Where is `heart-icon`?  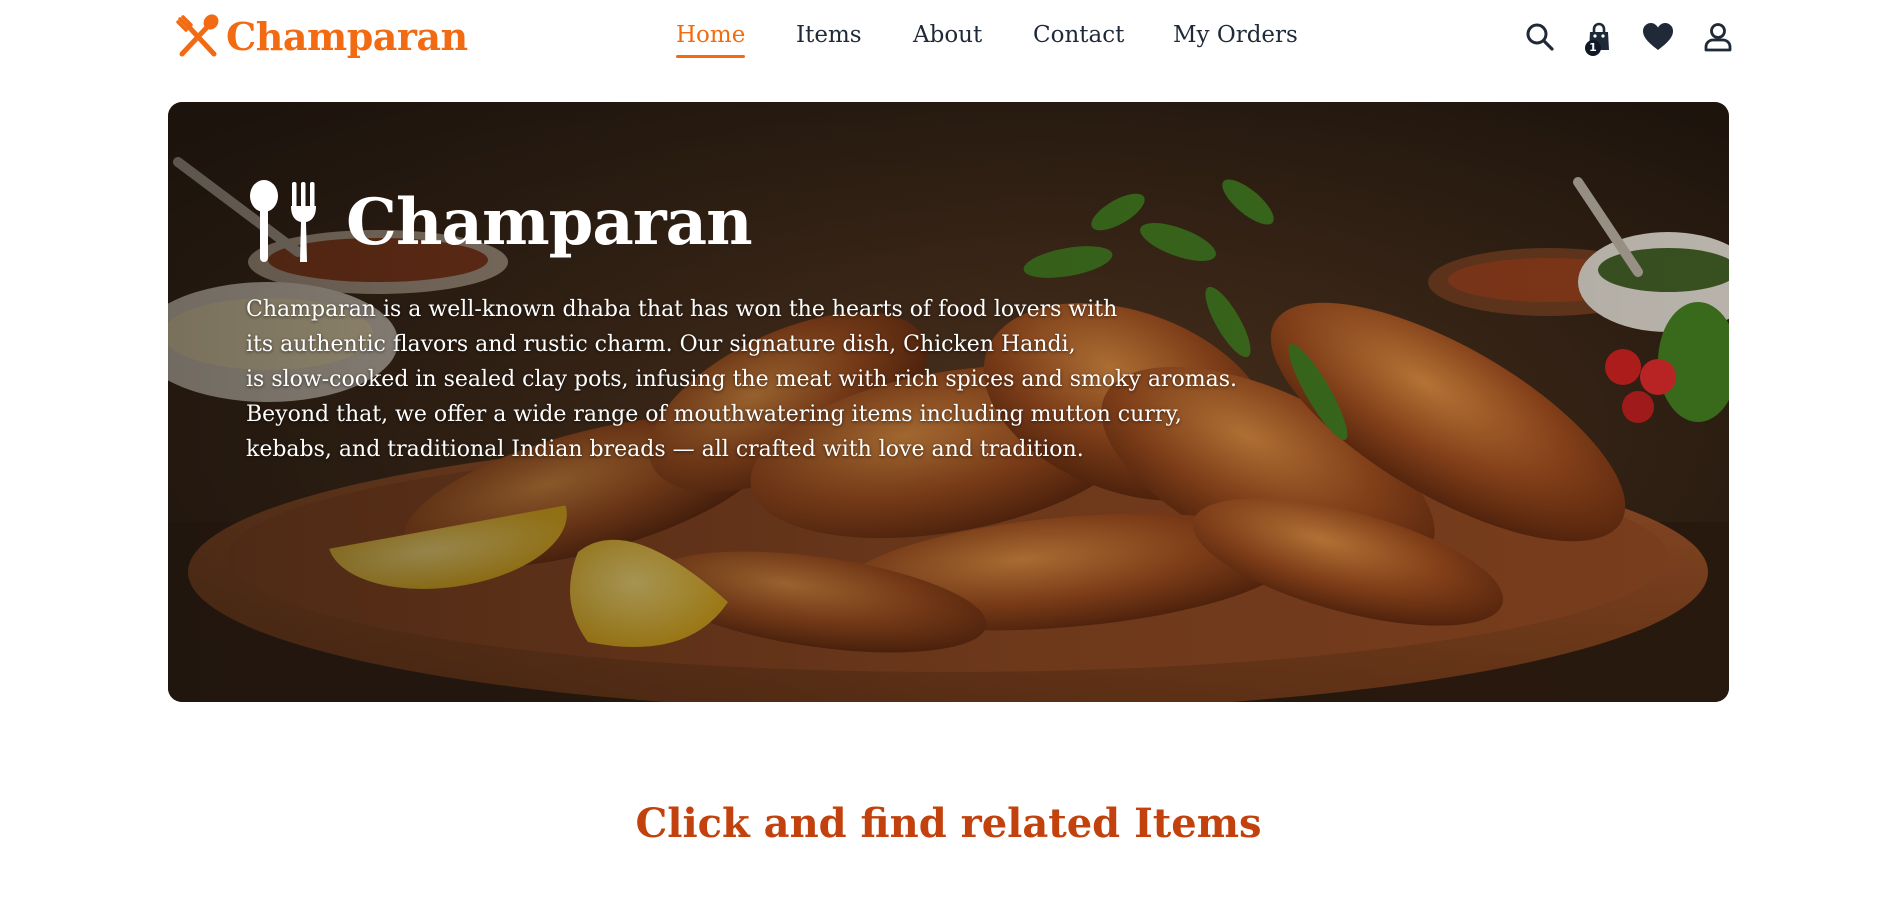 heart-icon is located at coordinates (1658, 36).